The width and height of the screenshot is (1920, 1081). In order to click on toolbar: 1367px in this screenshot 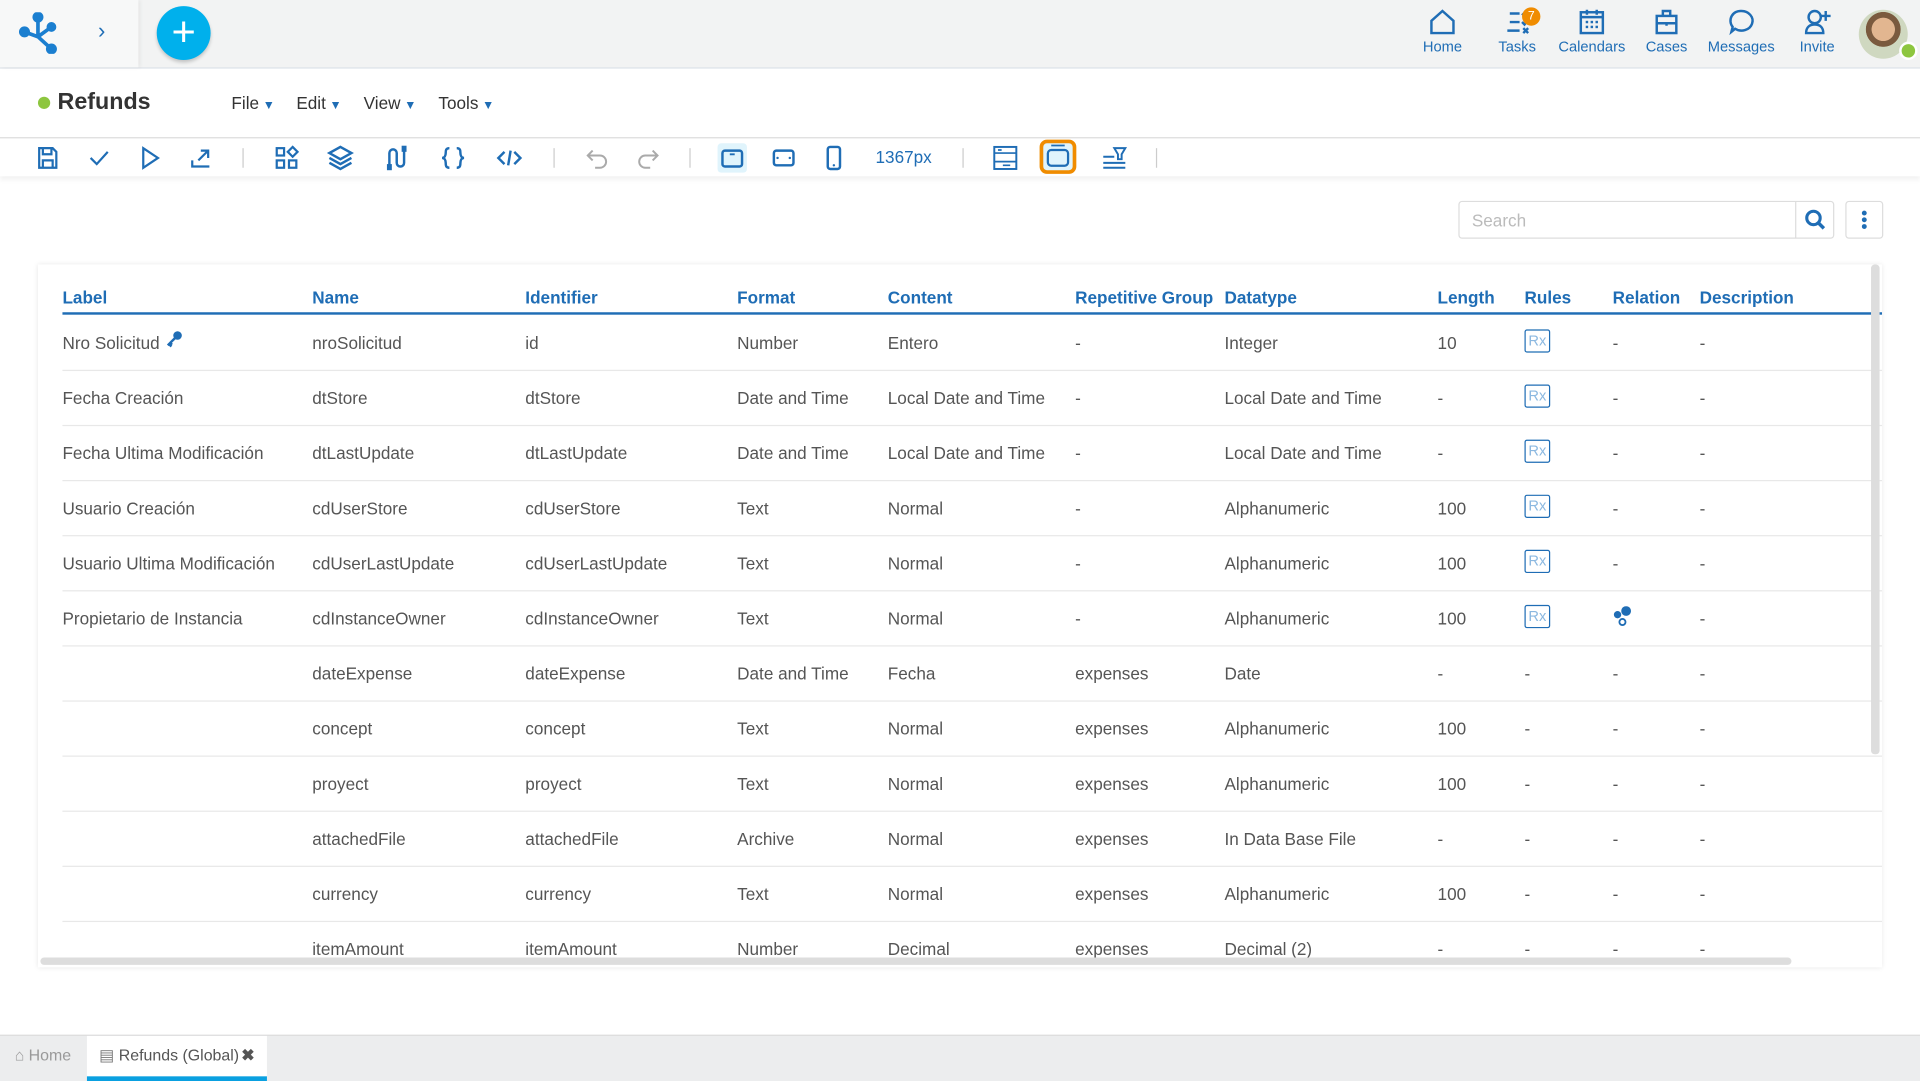, I will do `click(960, 157)`.